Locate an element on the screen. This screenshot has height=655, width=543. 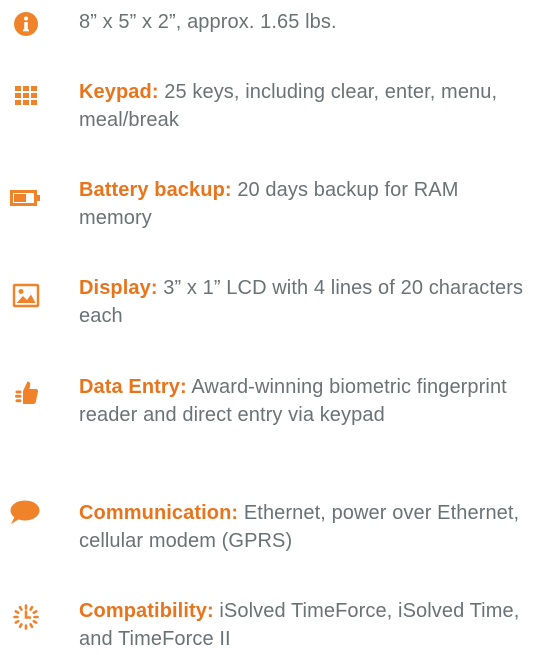
spec-label: Compatibility: is located at coordinates (146, 611).